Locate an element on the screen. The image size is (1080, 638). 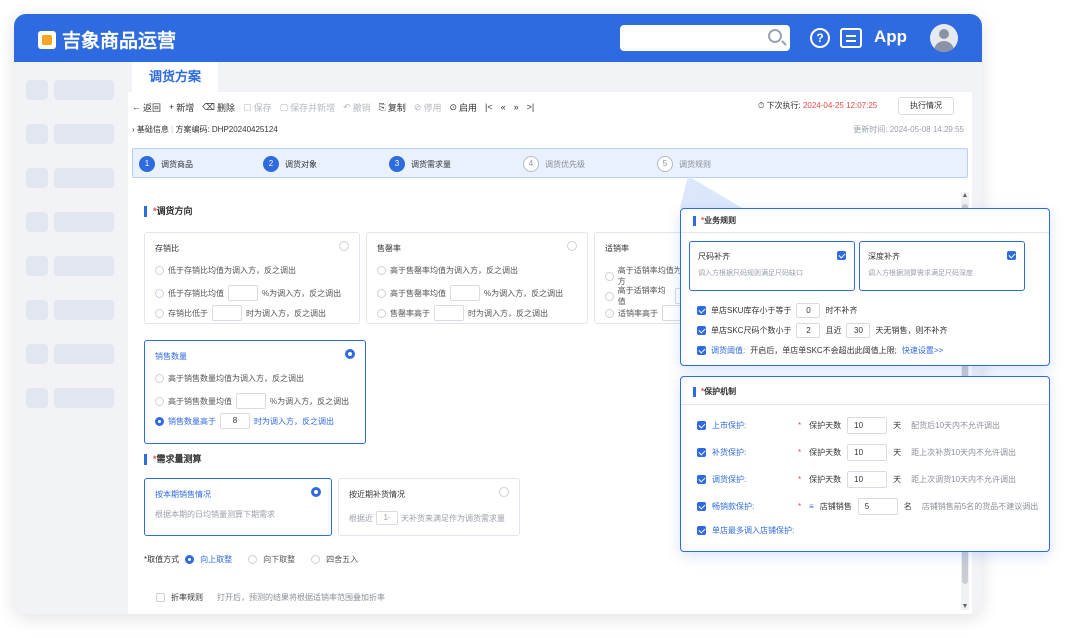
rule-card-title: 尺码补齐 is located at coordinates (714, 256).